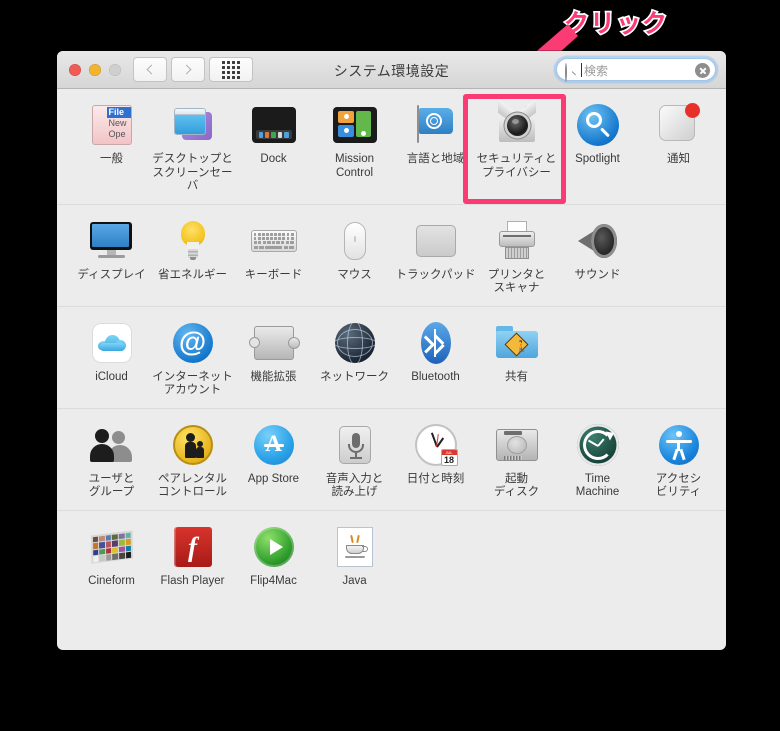 Image resolution: width=780 pixels, height=731 pixels. I want to click on pref-pane-time-machine: Time Machine, so click(597, 460).